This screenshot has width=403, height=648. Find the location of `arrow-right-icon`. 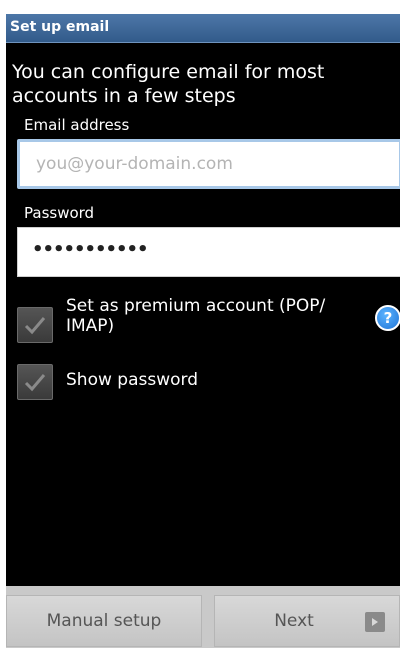

arrow-right-icon is located at coordinates (375, 622).